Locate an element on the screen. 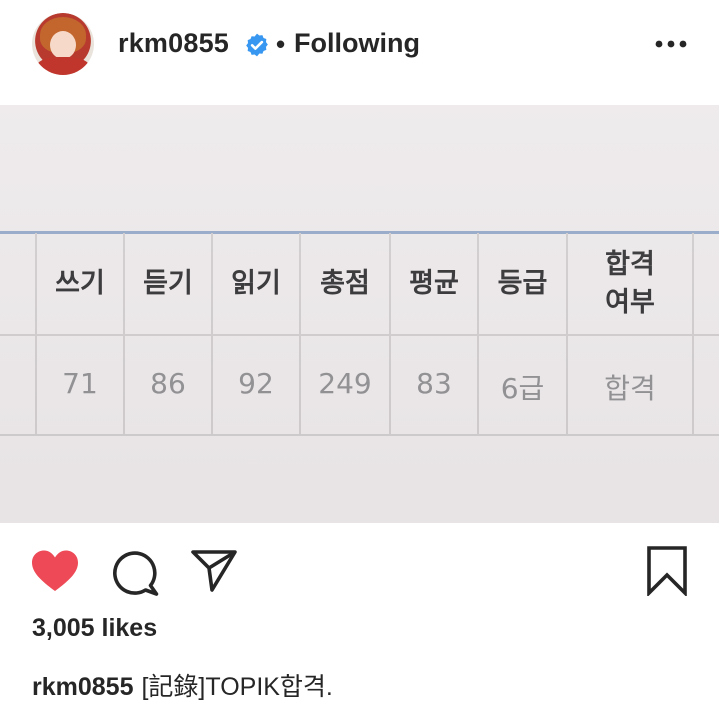  avatar-sweater is located at coordinates (63, 66).